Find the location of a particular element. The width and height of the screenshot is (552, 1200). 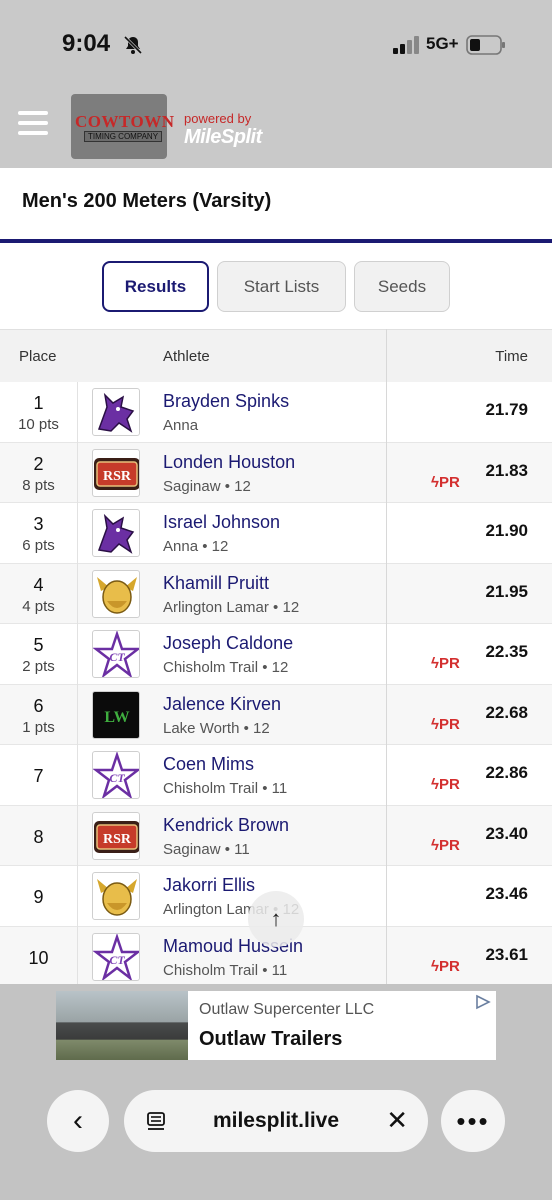

result-time: 22.86 is located at coordinates (506, 772).